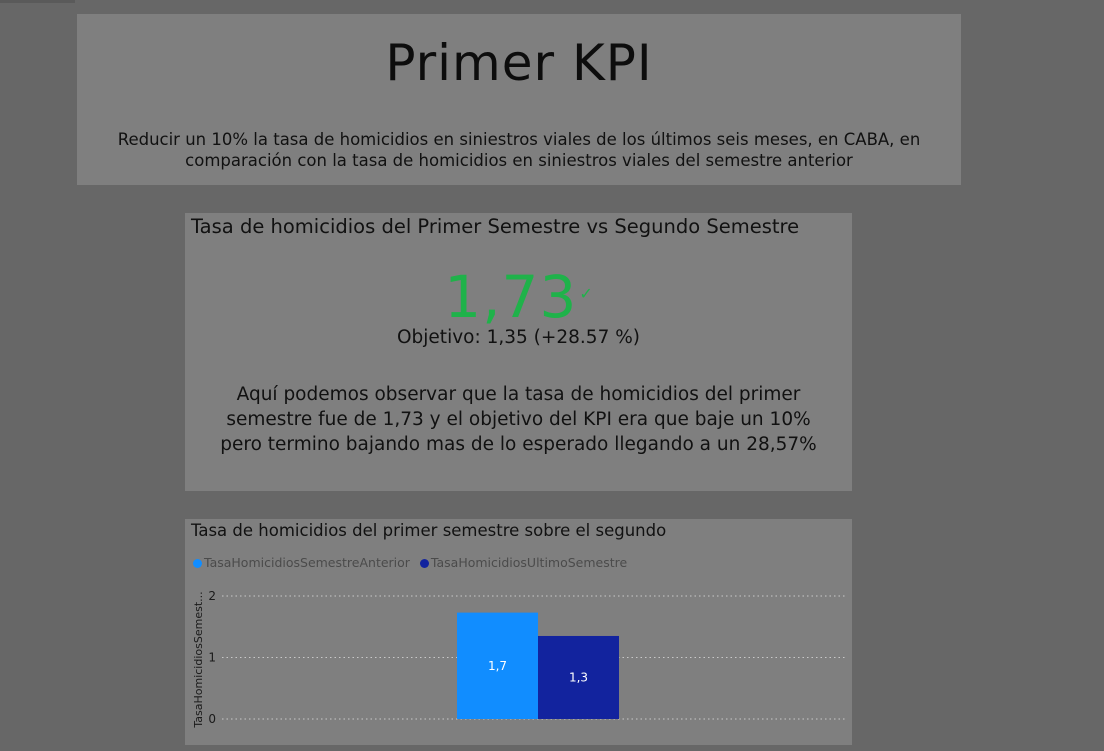 The width and height of the screenshot is (1104, 751). Describe the element at coordinates (497, 666) in the screenshot. I see `data-label: 1,7` at that location.